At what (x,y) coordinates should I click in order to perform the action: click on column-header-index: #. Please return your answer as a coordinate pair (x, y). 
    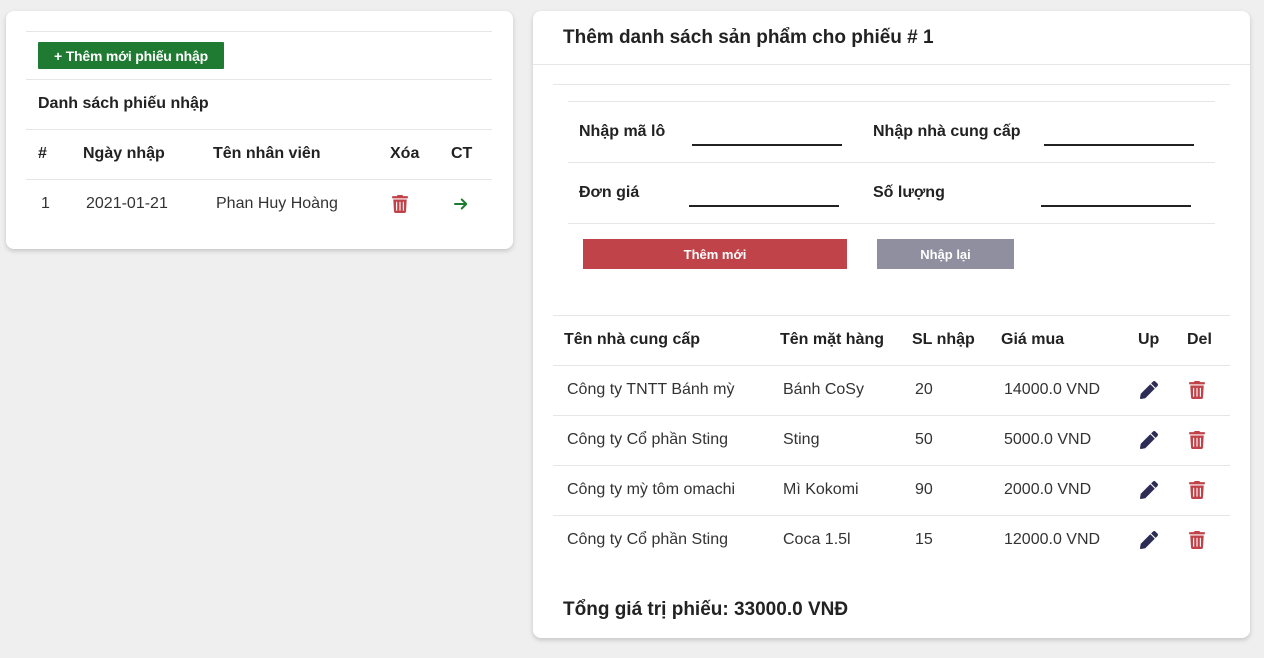
    Looking at the image, I should click on (42, 153).